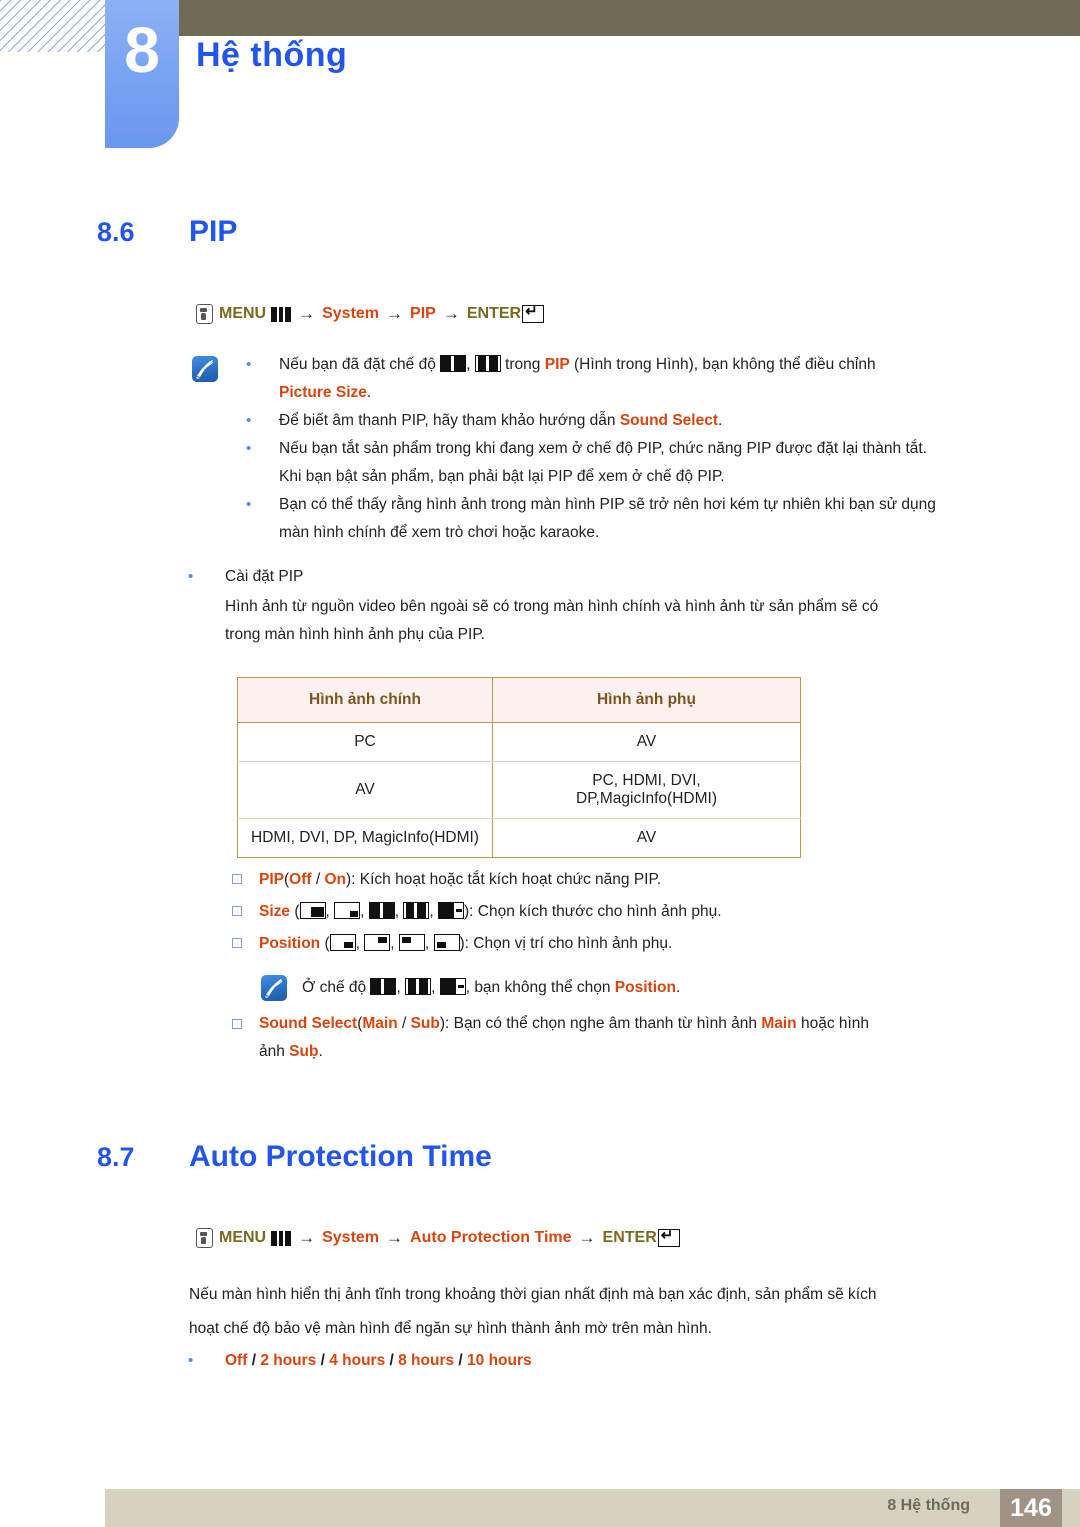 Image resolution: width=1080 pixels, height=1527 pixels. Describe the element at coordinates (416, 910) in the screenshot. I see `pip-size-split-blocks-icon` at that location.